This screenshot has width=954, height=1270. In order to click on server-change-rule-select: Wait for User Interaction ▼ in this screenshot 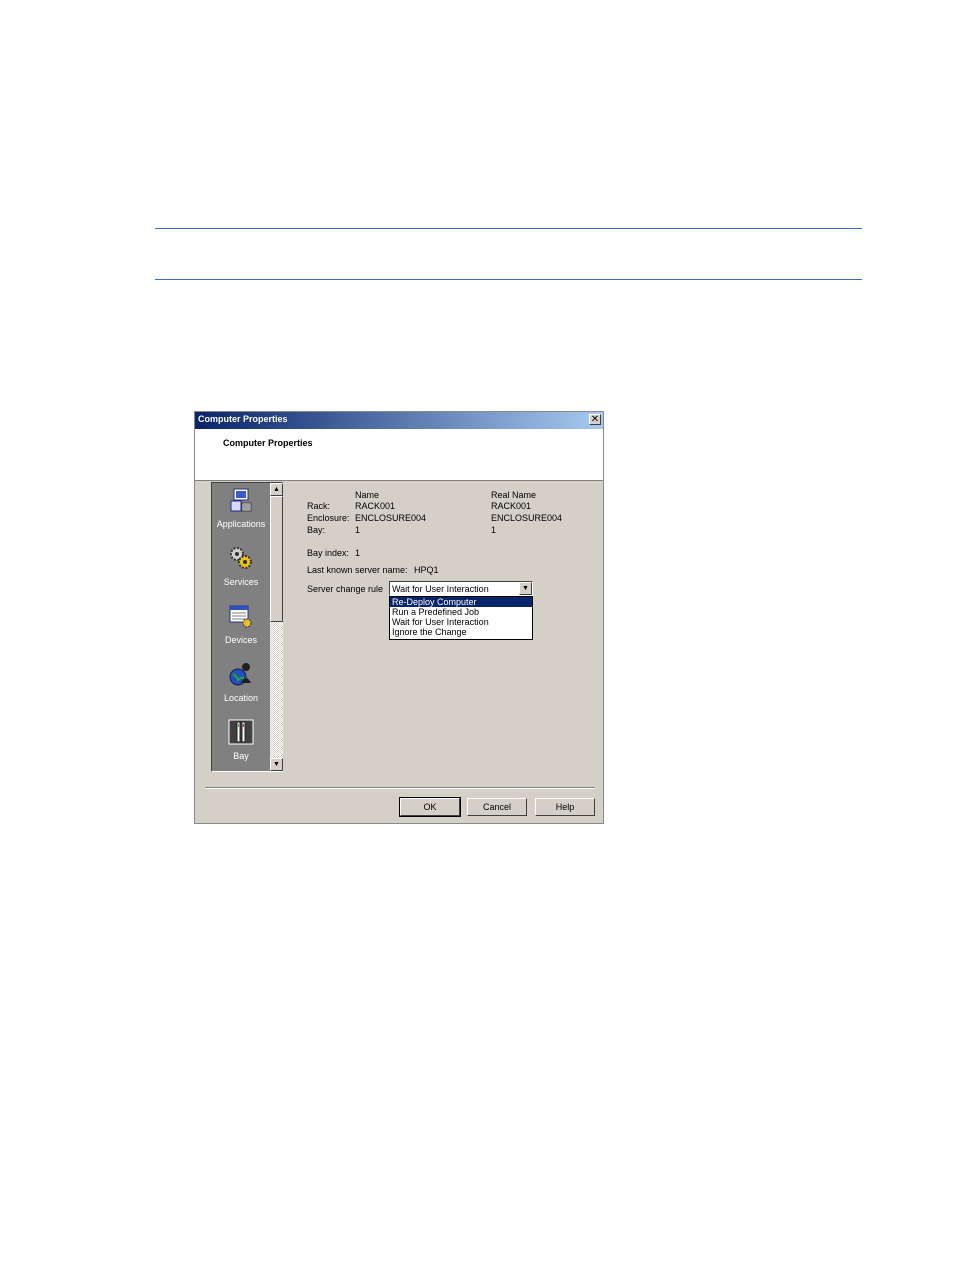, I will do `click(461, 588)`.